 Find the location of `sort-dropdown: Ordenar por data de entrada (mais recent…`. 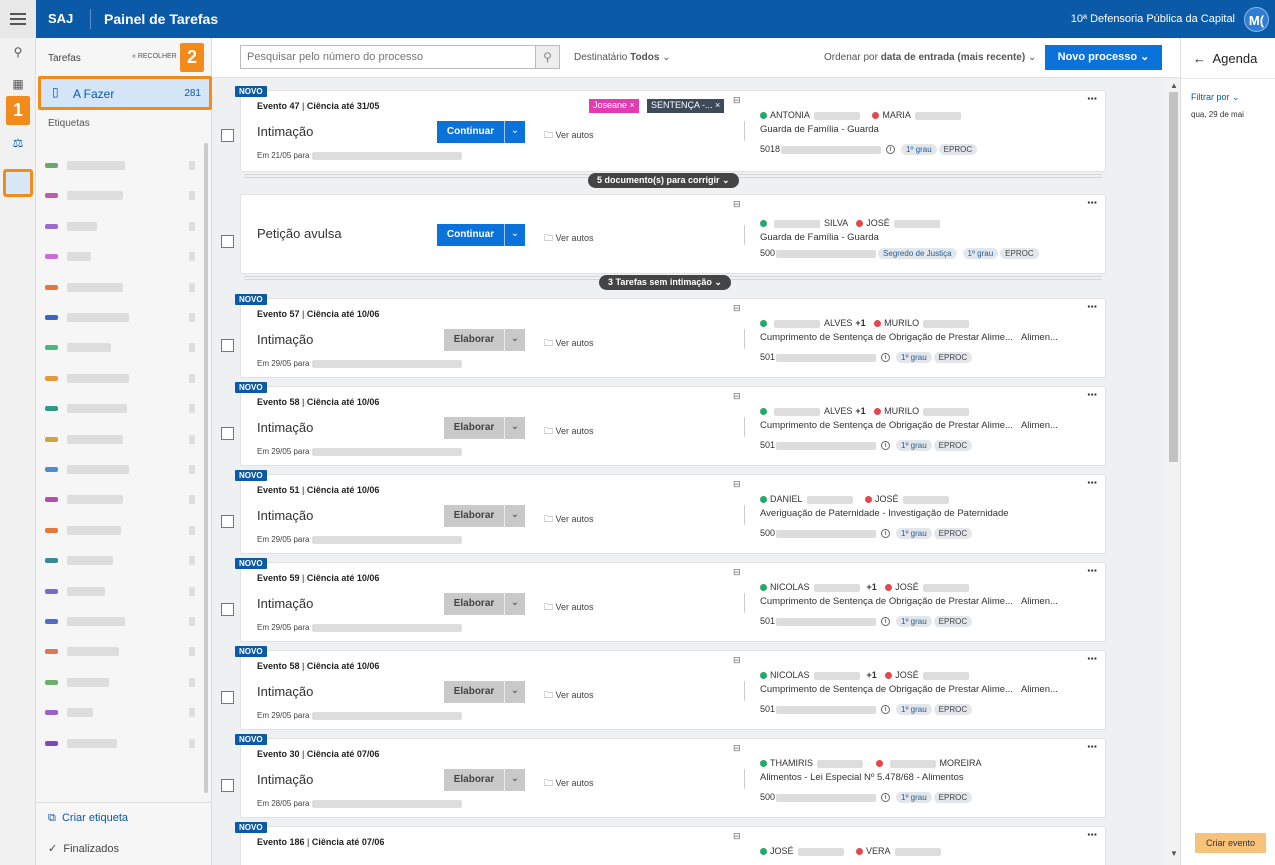

sort-dropdown: Ordenar por data de entrada (mais recent… is located at coordinates (930, 57).